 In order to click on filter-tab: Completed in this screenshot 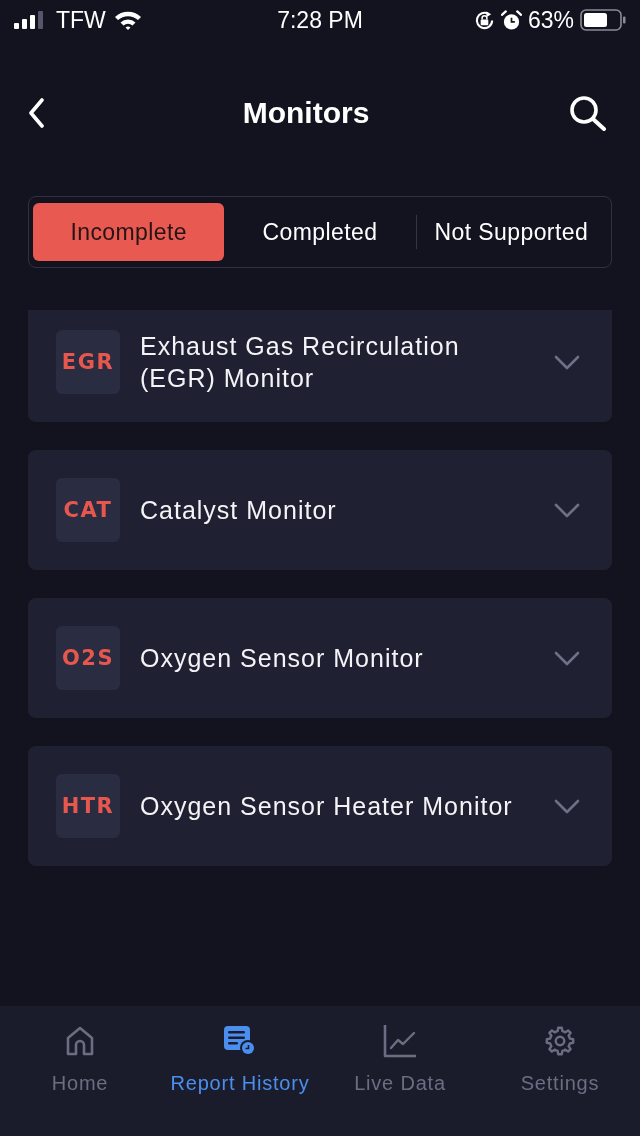, I will do `click(320, 232)`.